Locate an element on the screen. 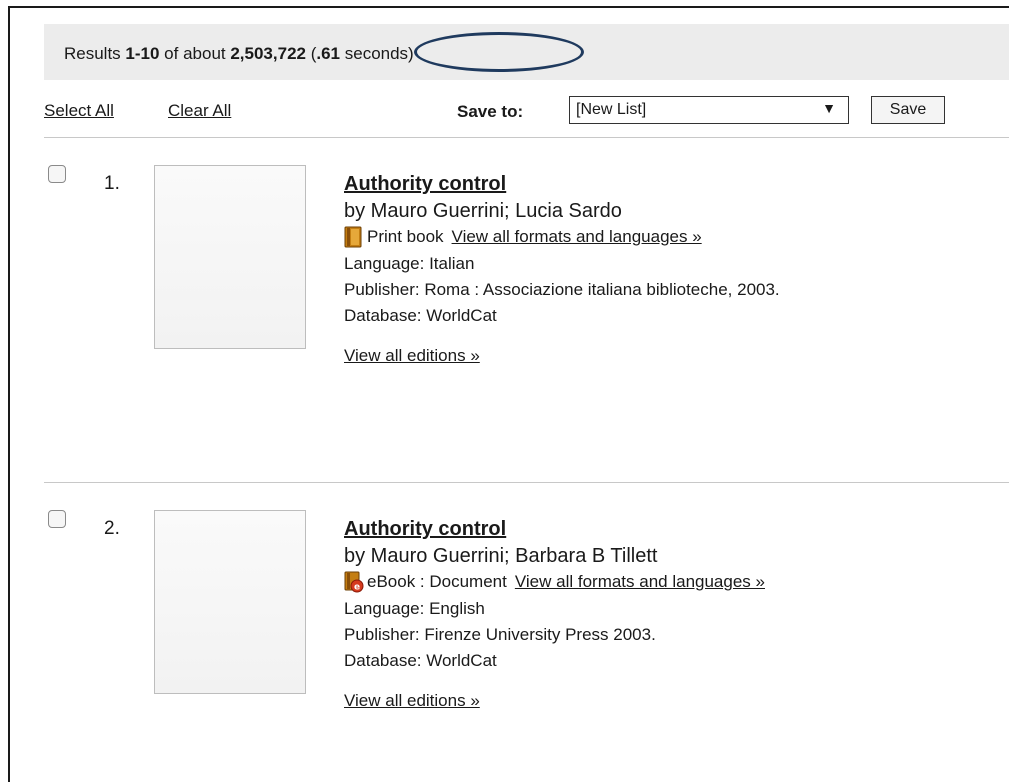 This screenshot has height=782, width=1009. summary-prefix: Results is located at coordinates (95, 53).